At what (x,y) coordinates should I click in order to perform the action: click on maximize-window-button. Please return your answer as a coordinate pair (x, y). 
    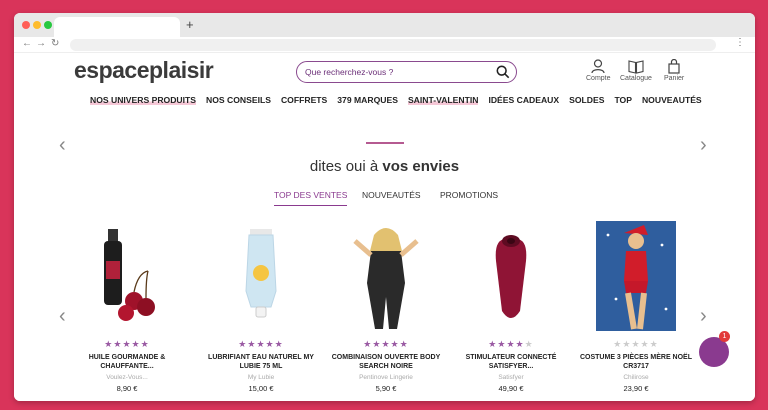
    Looking at the image, I should click on (48, 25).